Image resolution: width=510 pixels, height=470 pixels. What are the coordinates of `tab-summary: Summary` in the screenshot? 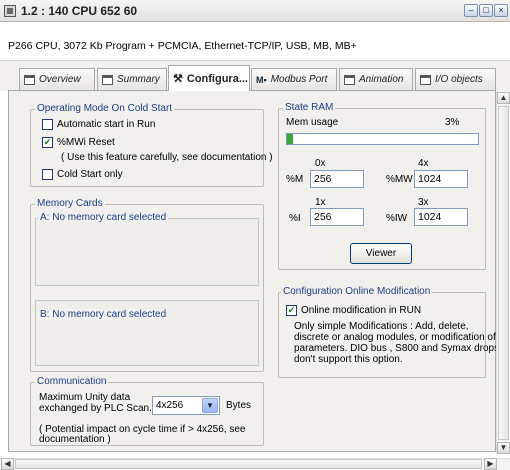 It's located at (132, 79).